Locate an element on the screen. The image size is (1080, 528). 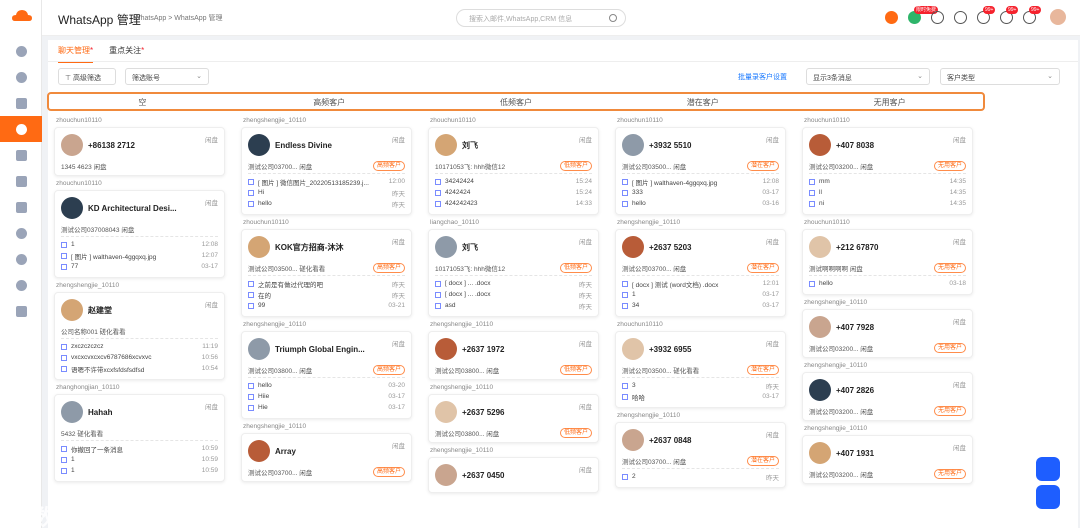
customer-card: +2637 0450 闲盘 is located at coordinates (513, 475).